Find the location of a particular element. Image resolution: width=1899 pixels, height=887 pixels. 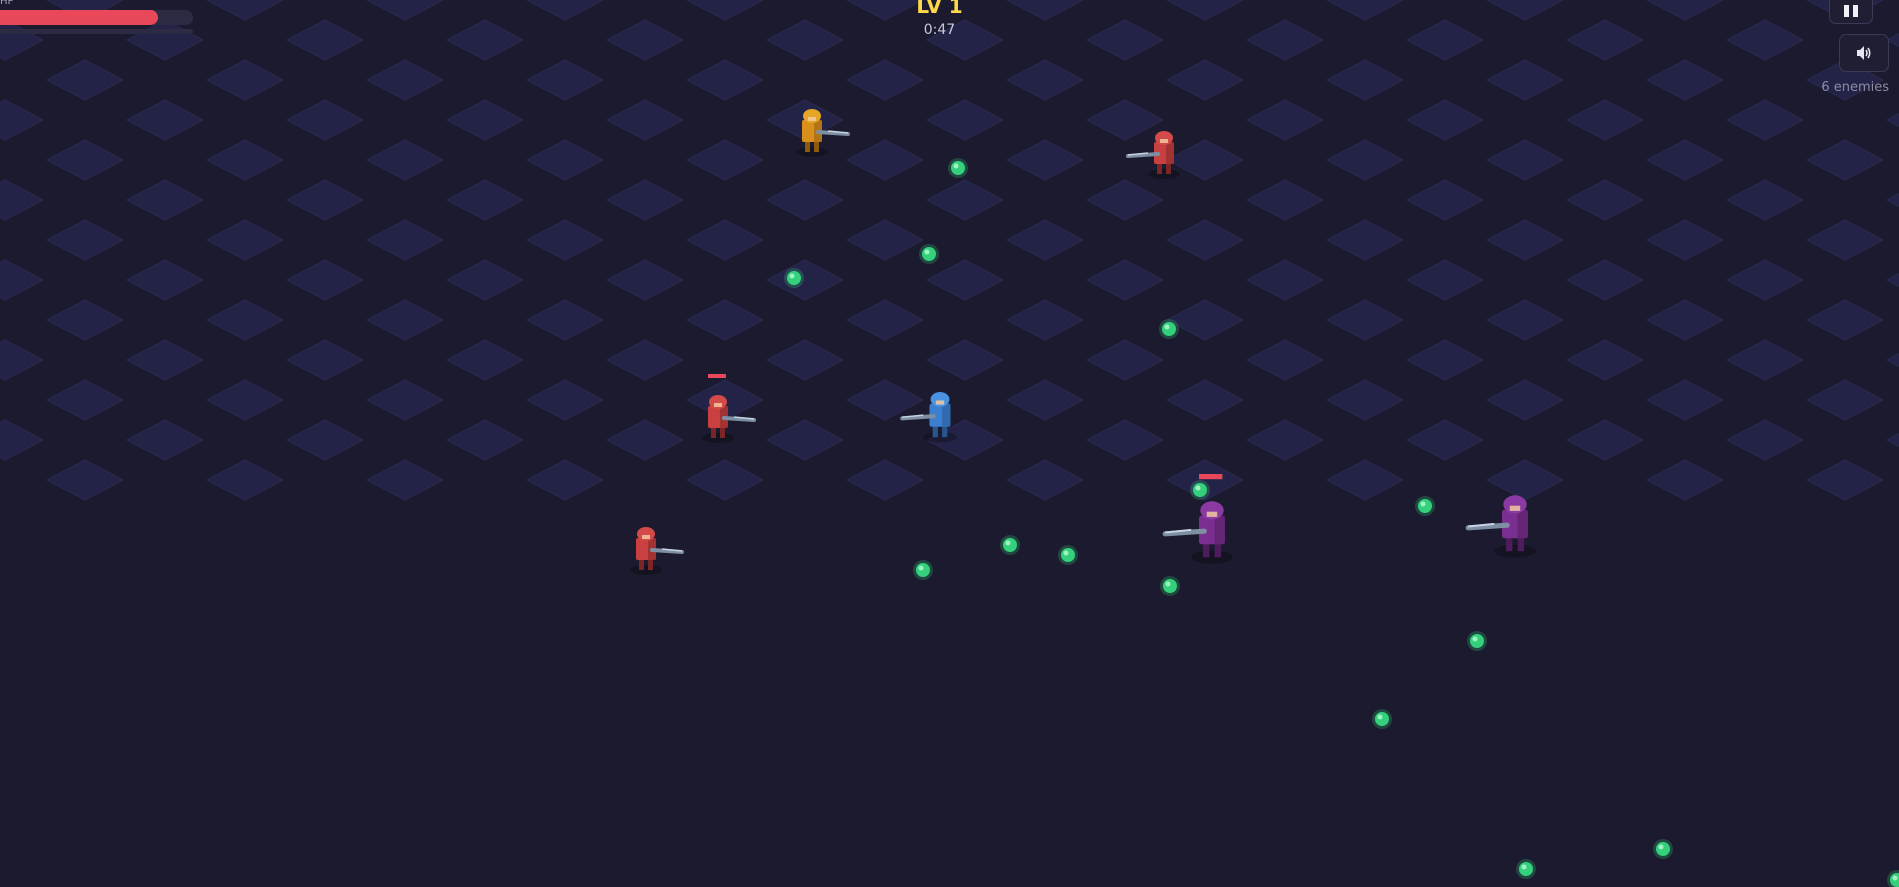

survival-timer: 0:47 is located at coordinates (939, 30).